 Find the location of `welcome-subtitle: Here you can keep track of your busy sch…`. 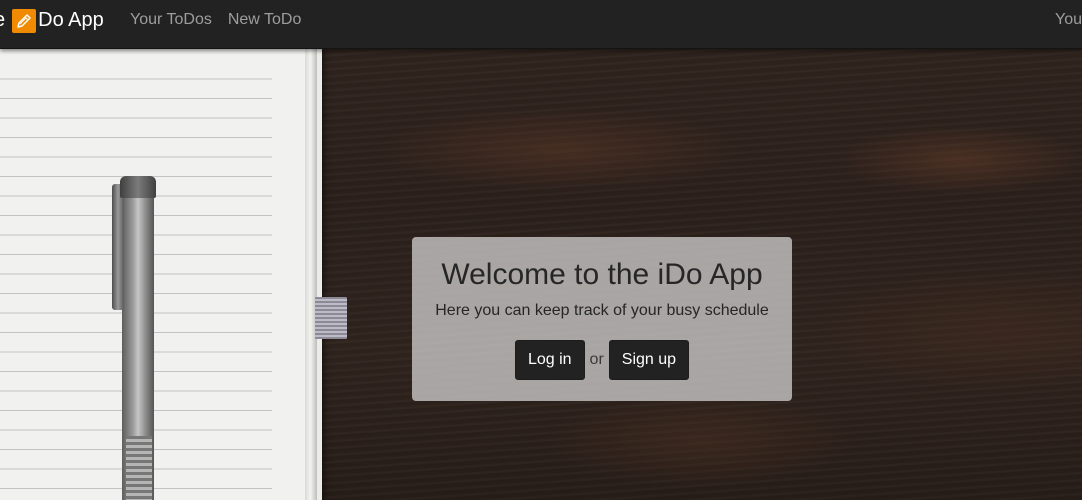

welcome-subtitle: Here you can keep track of your busy sch… is located at coordinates (602, 310).